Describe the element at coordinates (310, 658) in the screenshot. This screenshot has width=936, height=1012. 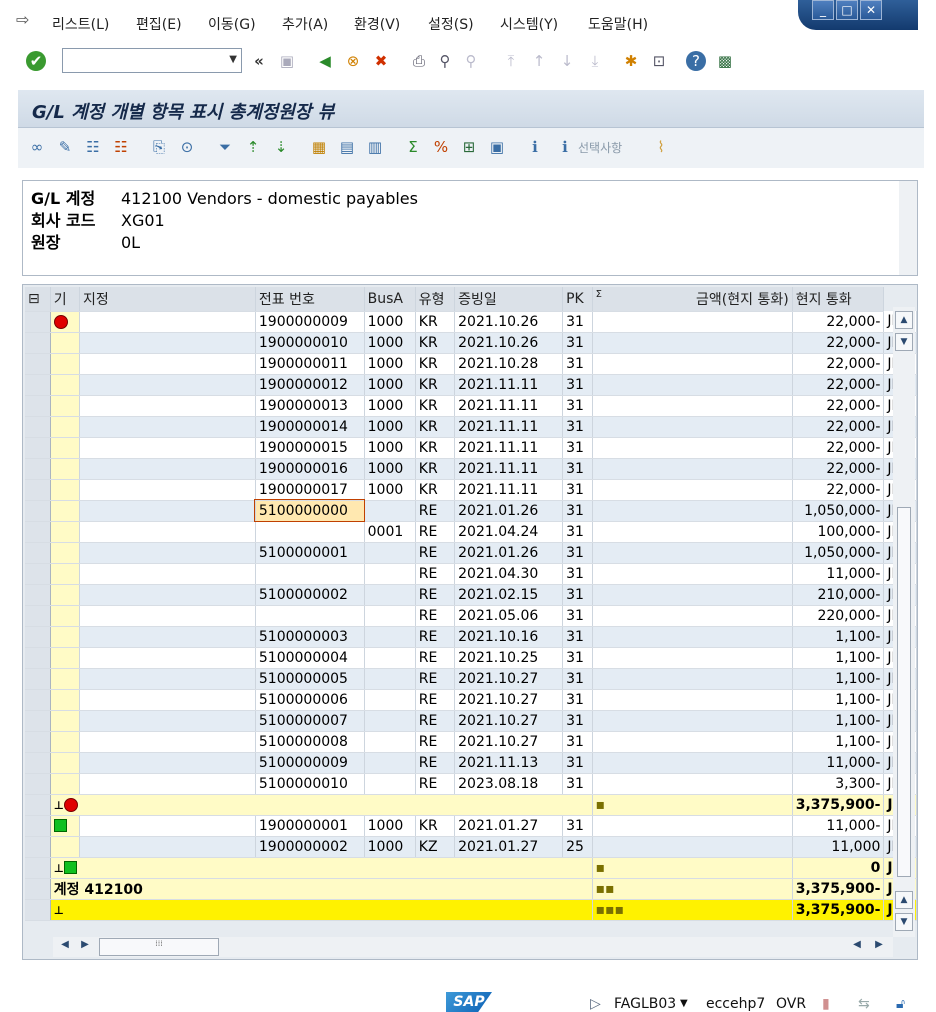
I see `doc-no-cell: 5100000004` at that location.